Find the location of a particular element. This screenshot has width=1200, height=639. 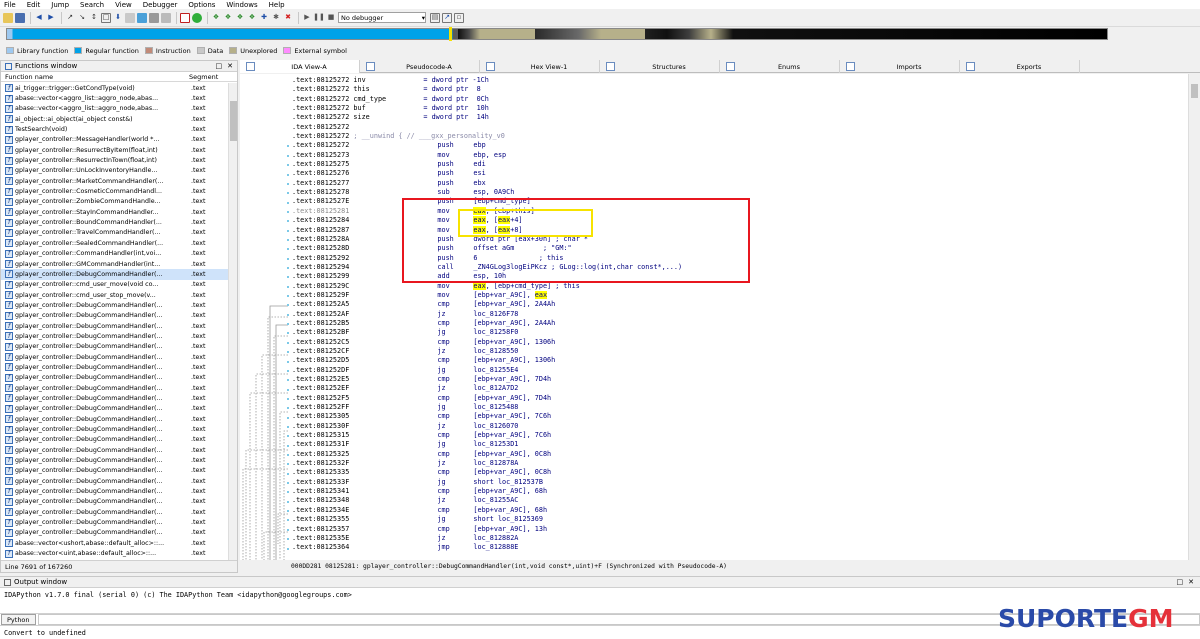

column-function-name: Function name is located at coordinates (93, 77).